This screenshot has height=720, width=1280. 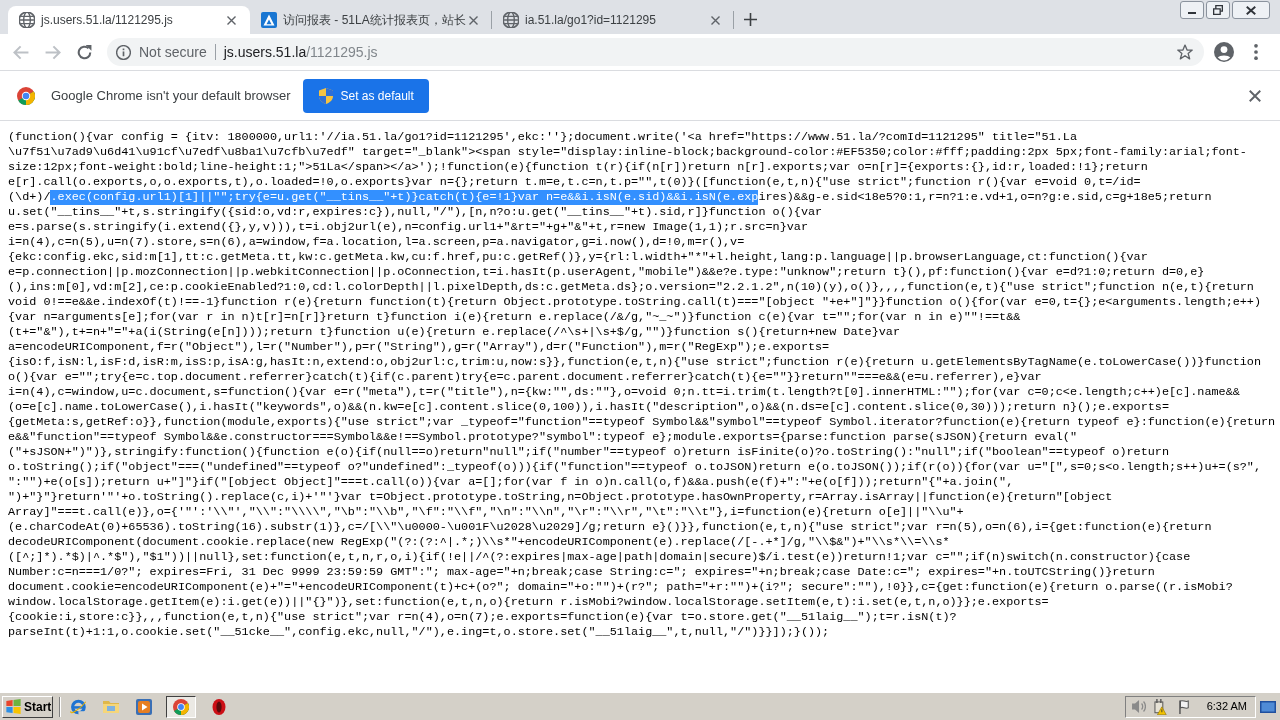 What do you see at coordinates (371, 20) in the screenshot?
I see `browser-tab: 访问报表 - 51LA统计报表页，站长` at bounding box center [371, 20].